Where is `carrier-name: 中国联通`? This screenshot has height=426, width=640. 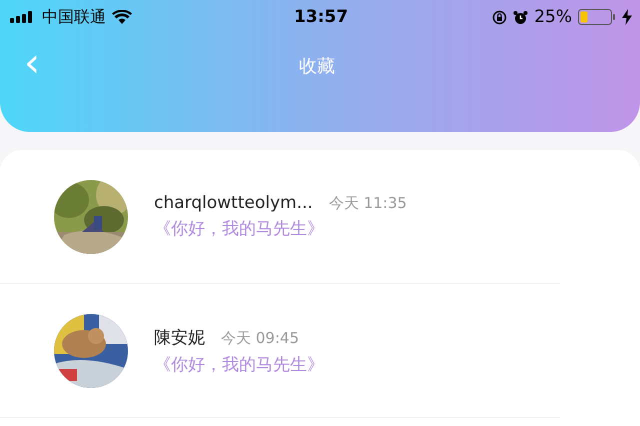
carrier-name: 中国联通 is located at coordinates (74, 17).